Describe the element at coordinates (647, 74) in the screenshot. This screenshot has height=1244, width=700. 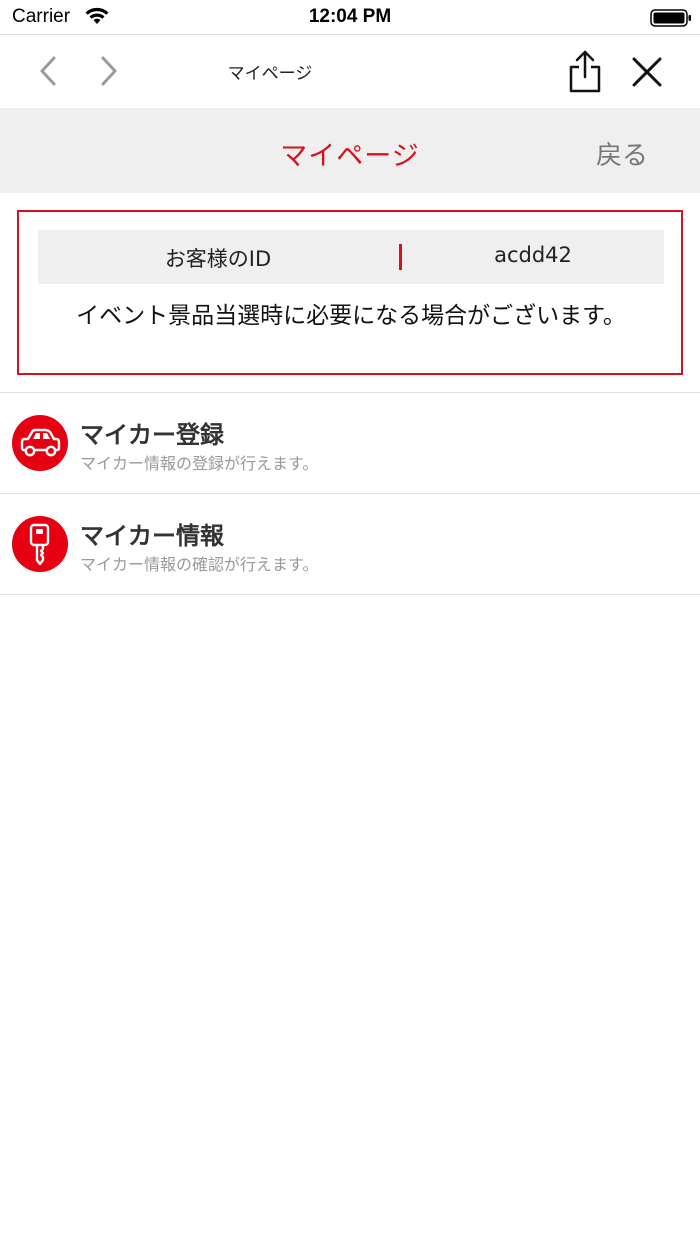
I see `close-icon` at that location.